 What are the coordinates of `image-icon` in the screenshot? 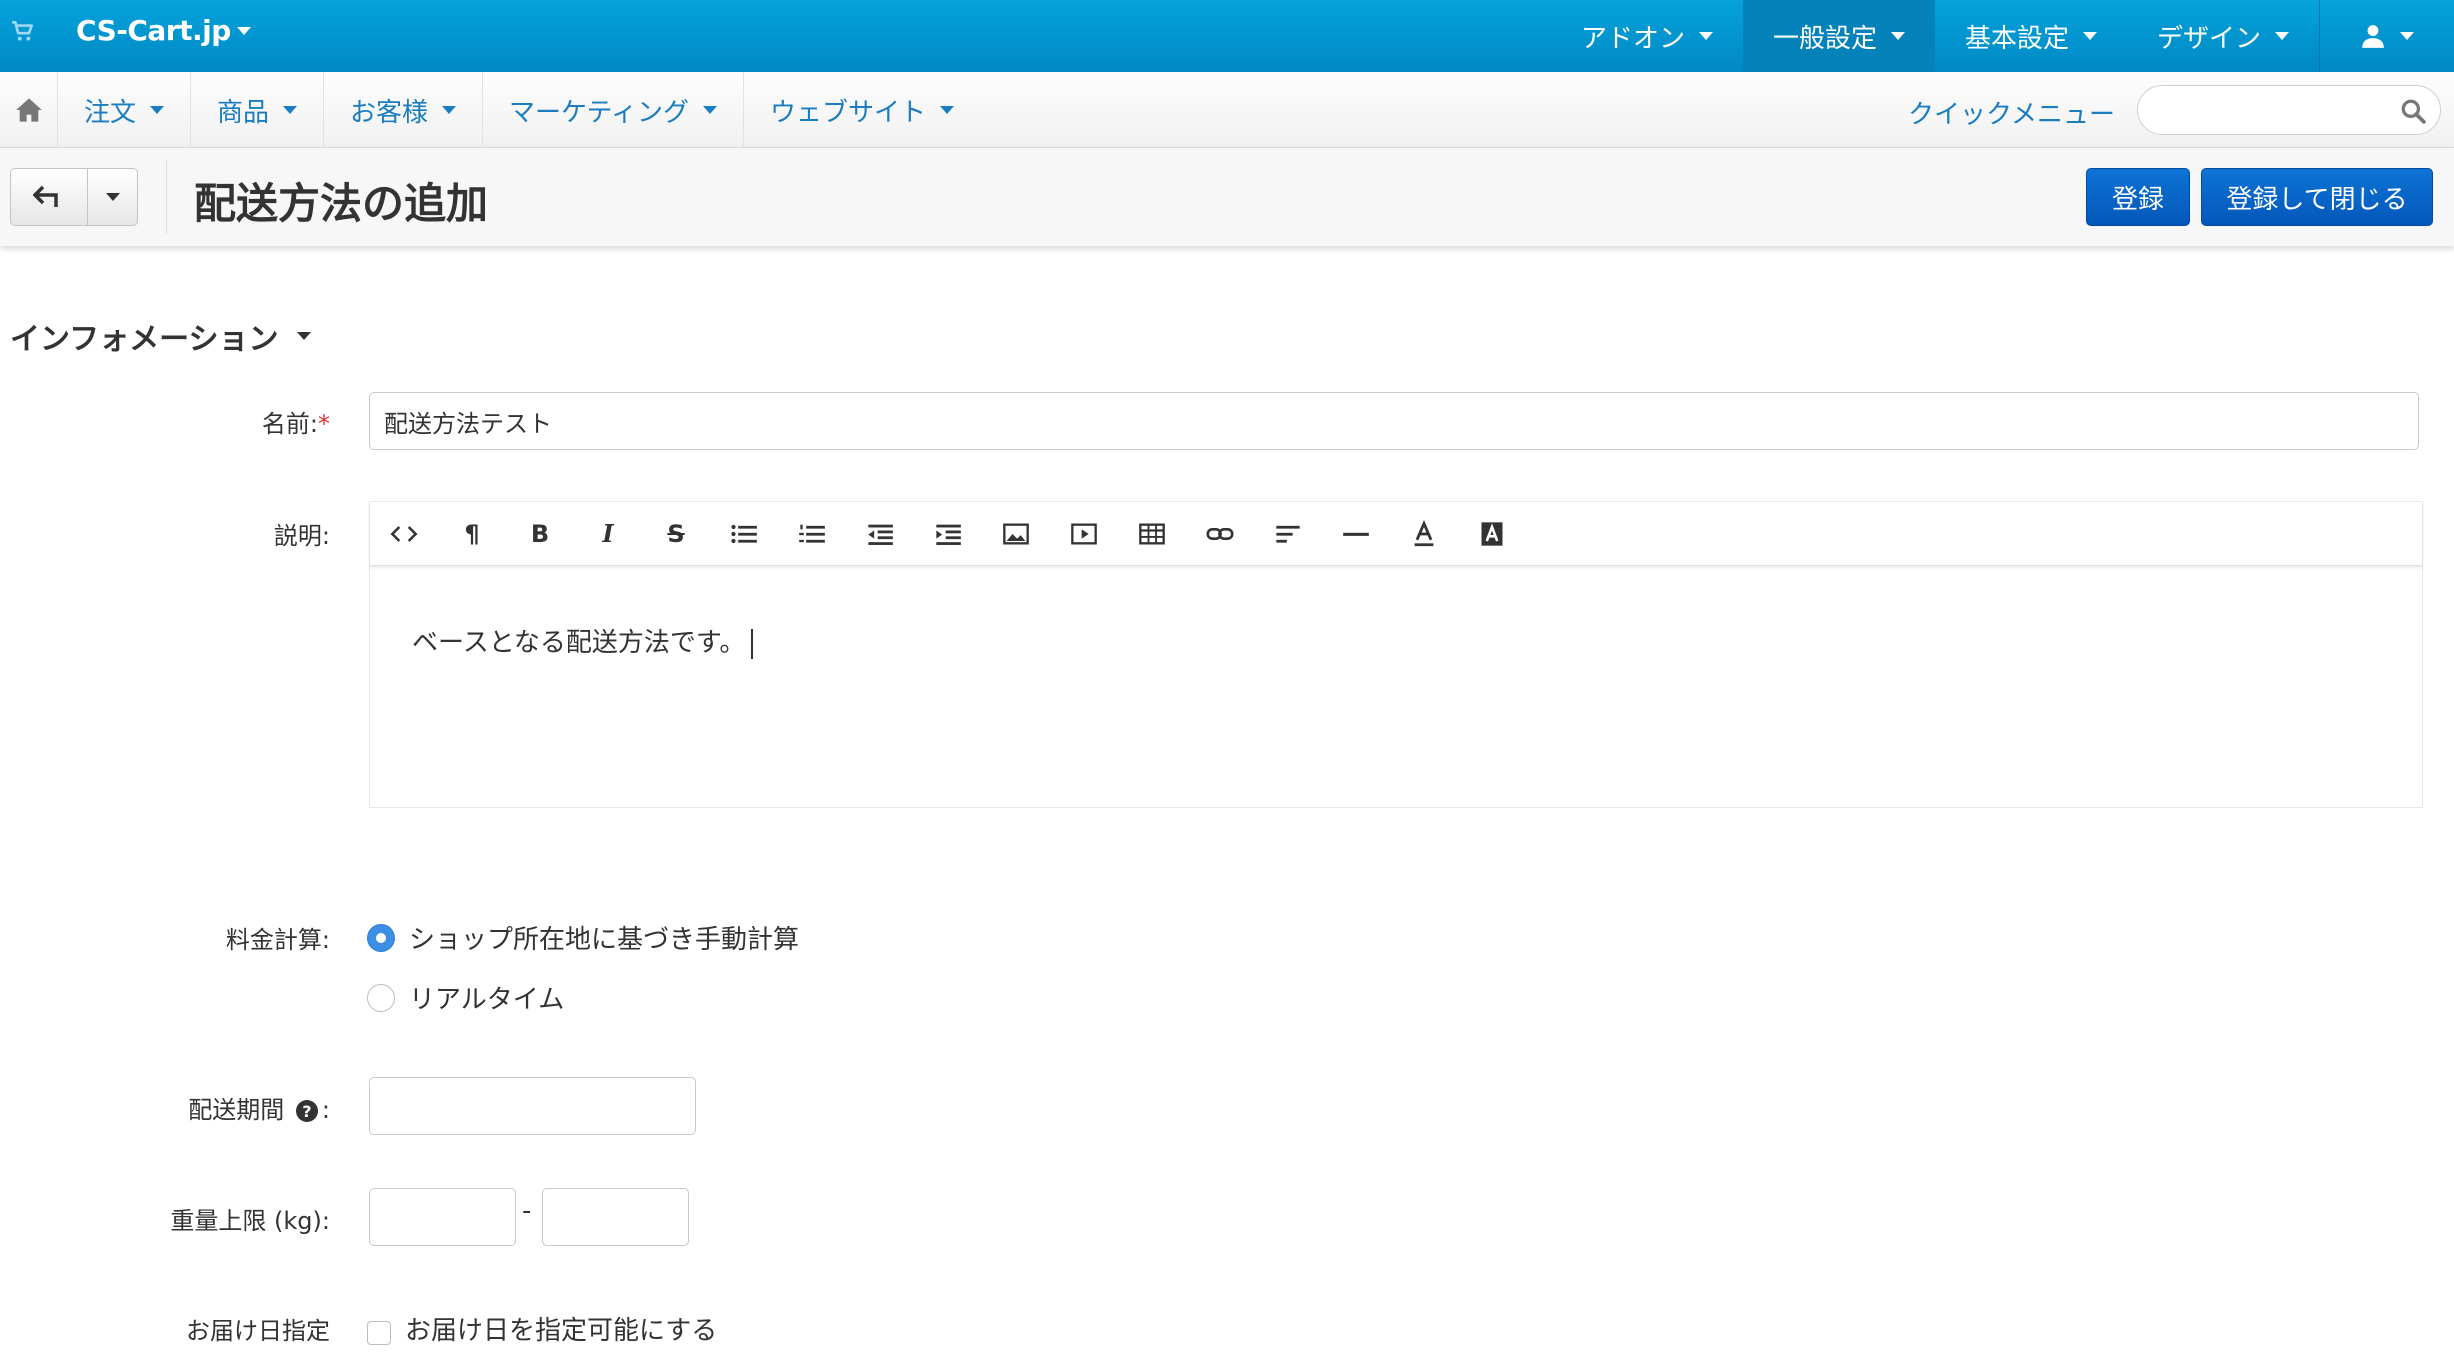 It's located at (1016, 533).